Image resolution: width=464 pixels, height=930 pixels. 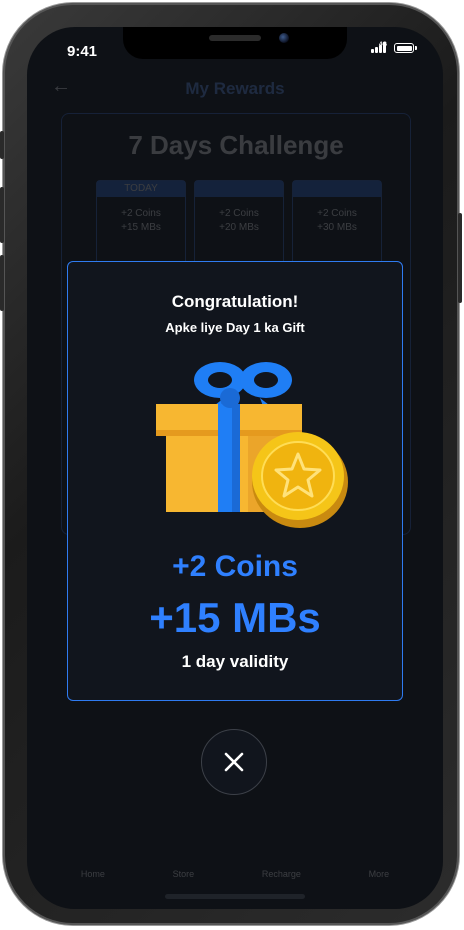 I want to click on background-nav-home: Home, so click(x=92, y=874).